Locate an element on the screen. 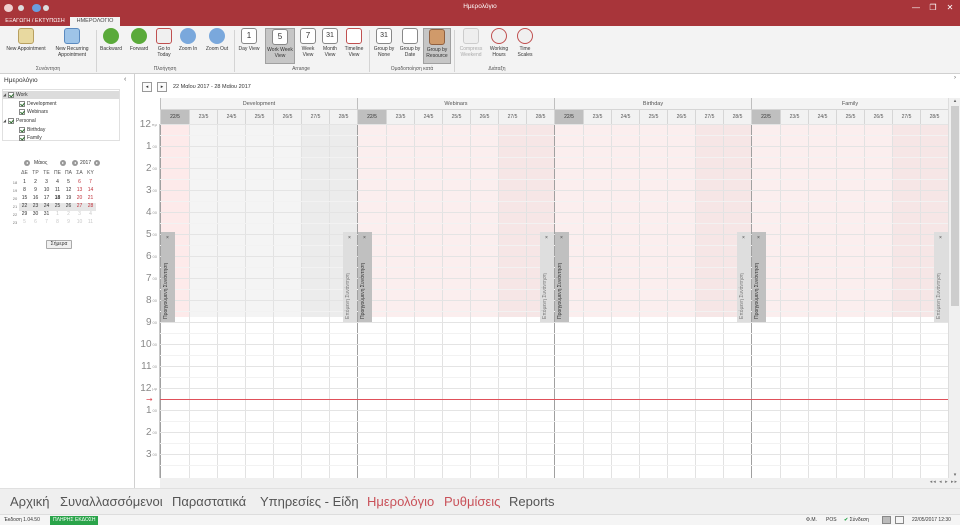  nav-item-3: Υπηρεσίες - Είδη is located at coordinates (309, 501).